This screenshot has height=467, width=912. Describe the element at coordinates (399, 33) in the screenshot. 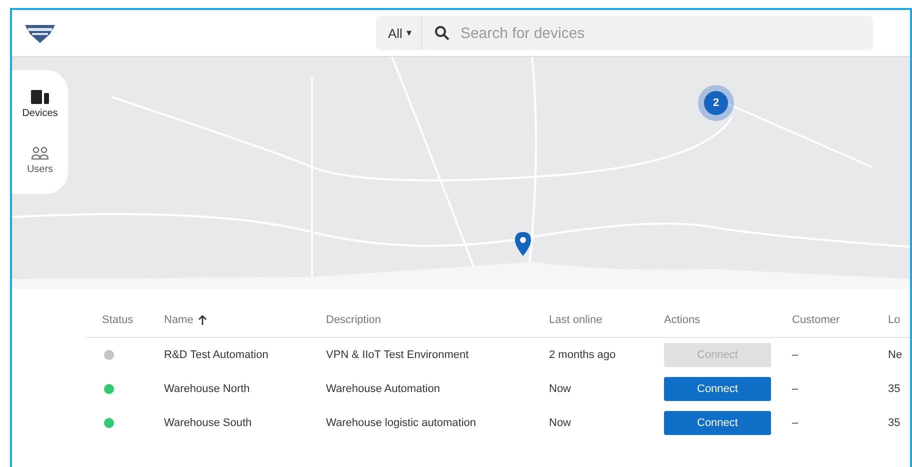

I see `filter-dropdown: All ▾` at that location.